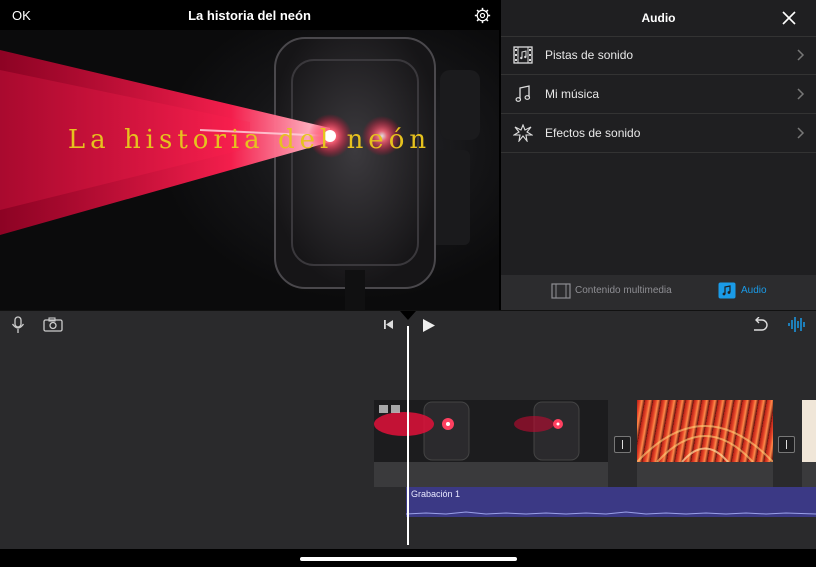  Describe the element at coordinates (623, 290) in the screenshot. I see `tab-media-label: Contenido multimedia` at that location.